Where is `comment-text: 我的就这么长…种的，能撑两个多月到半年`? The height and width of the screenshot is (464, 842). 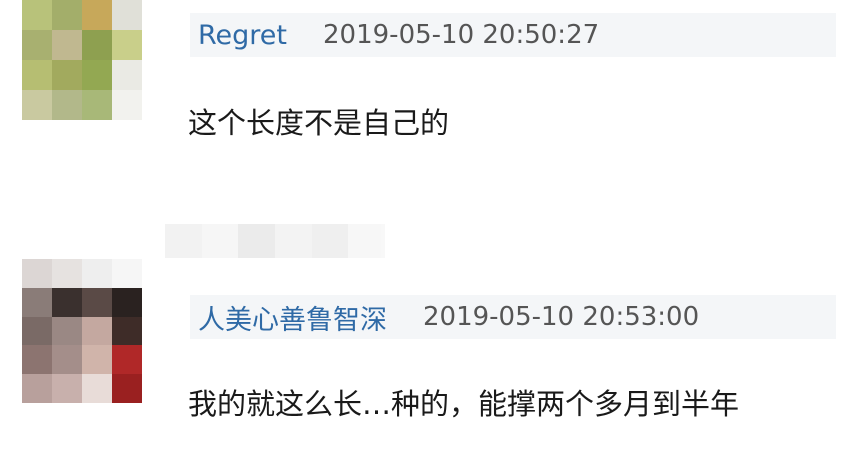 comment-text: 我的就这么长…种的，能撑两个多月到半年 is located at coordinates (464, 404).